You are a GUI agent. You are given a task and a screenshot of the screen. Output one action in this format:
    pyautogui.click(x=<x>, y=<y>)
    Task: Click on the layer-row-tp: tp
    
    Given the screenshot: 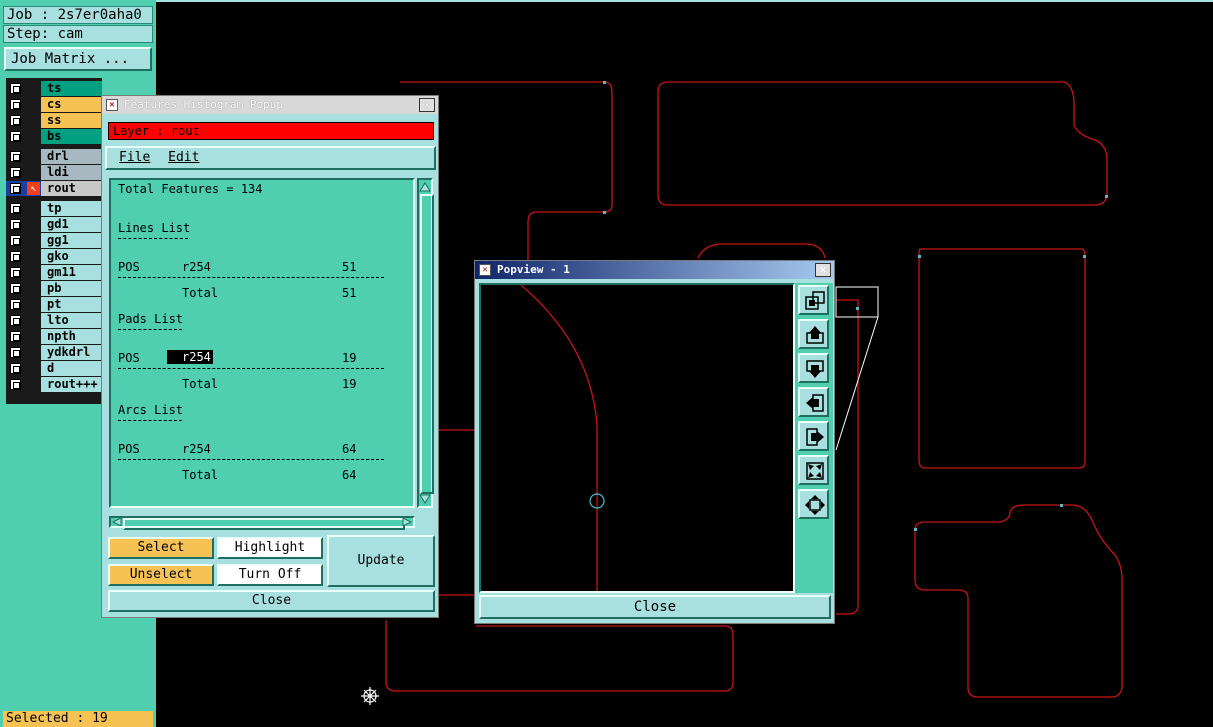 What is the action you would take?
    pyautogui.click(x=54, y=208)
    